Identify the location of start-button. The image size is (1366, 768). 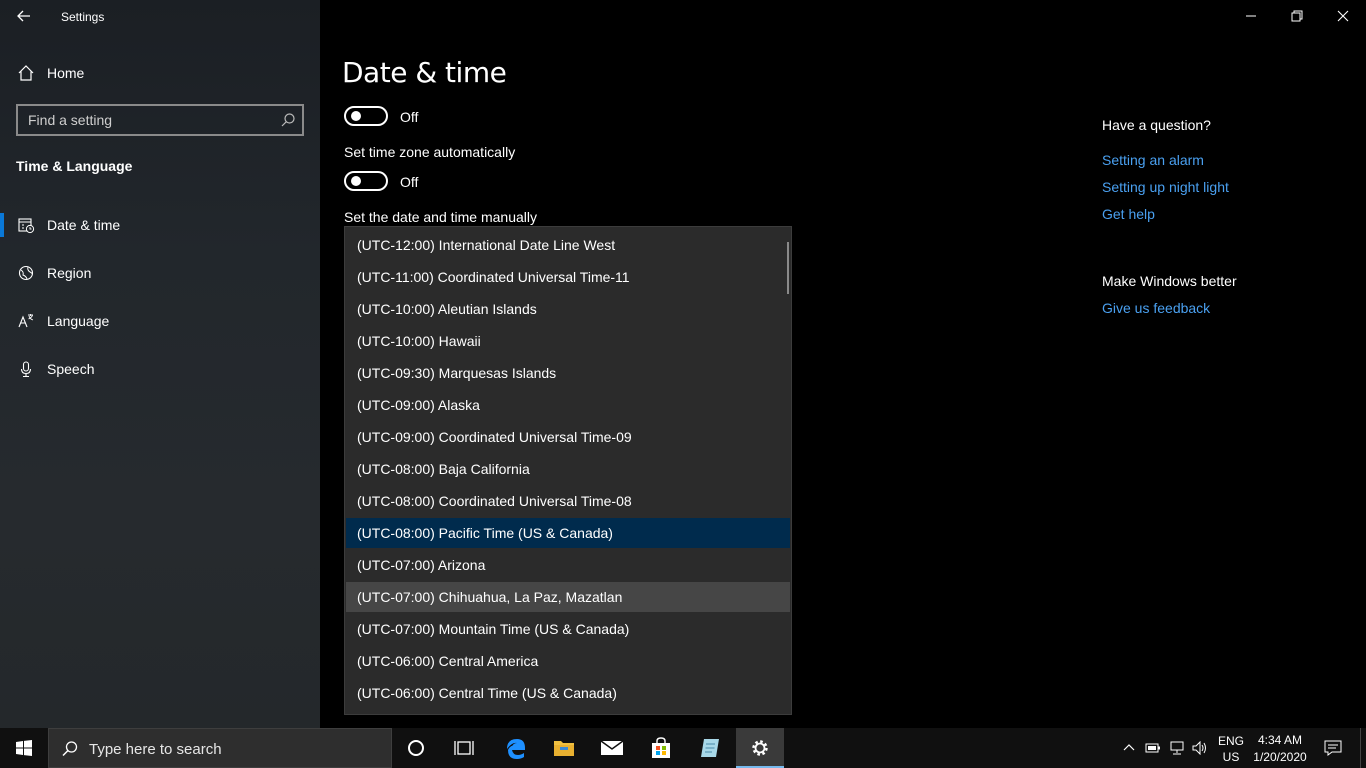
(24, 748).